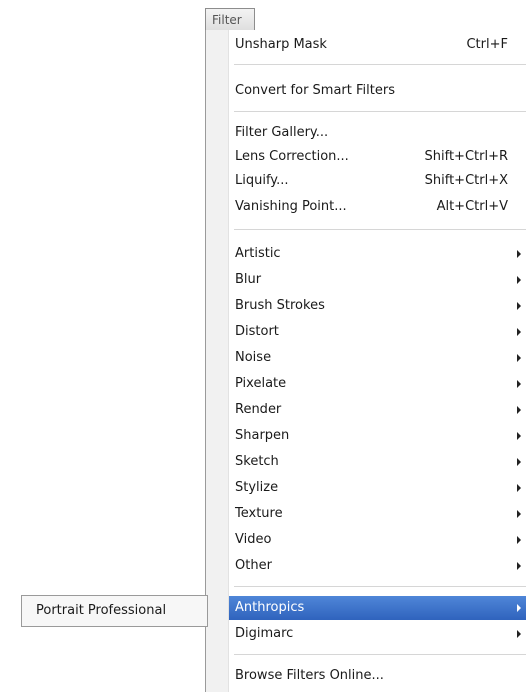 This screenshot has height=692, width=526. Describe the element at coordinates (281, 44) in the screenshot. I see `menu-item-label: Unsharp Mask` at that location.